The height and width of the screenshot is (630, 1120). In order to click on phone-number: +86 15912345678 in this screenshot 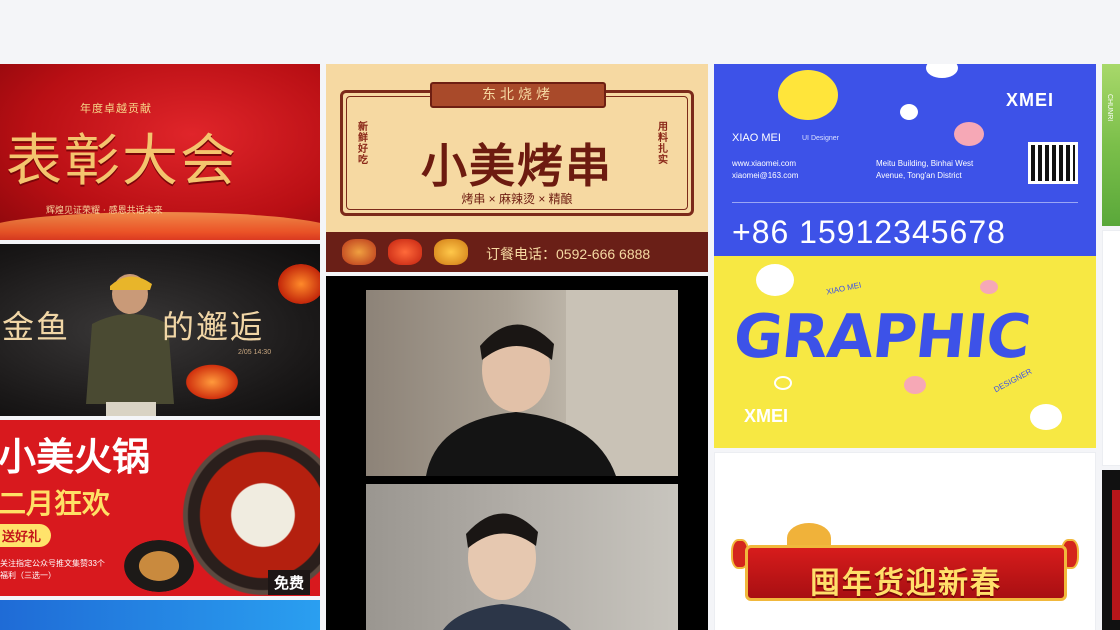, I will do `click(869, 232)`.